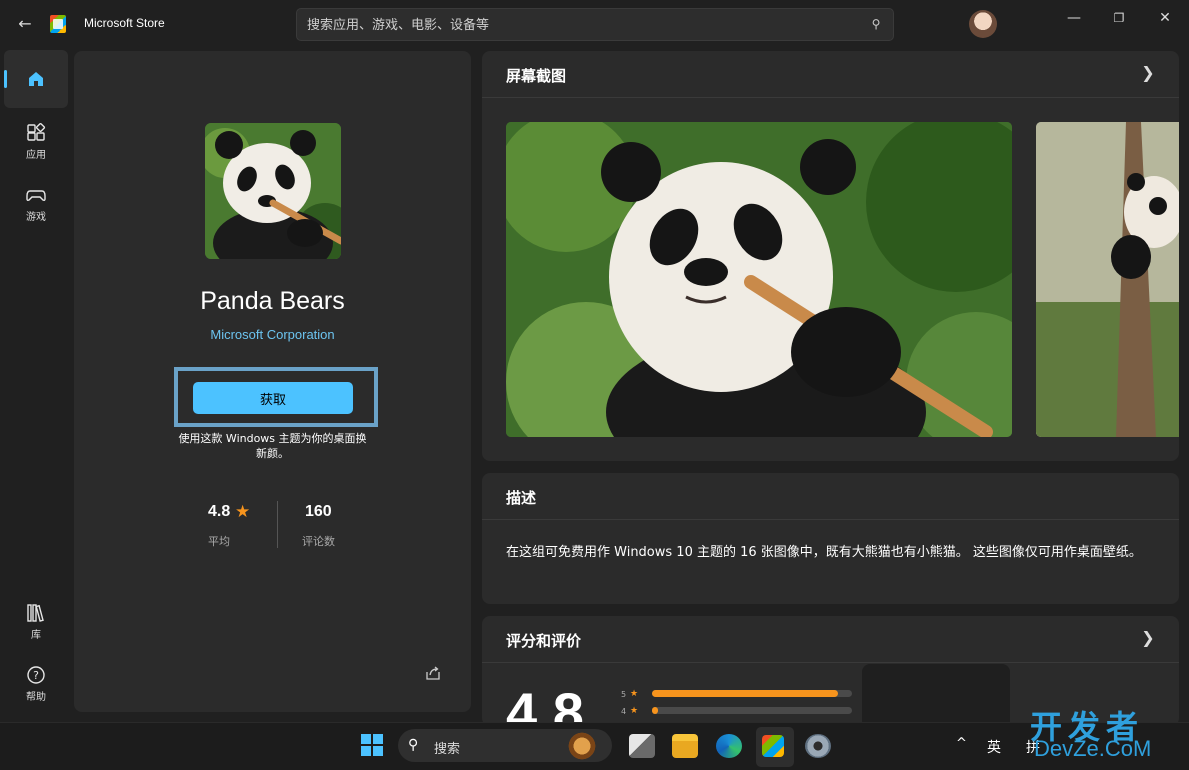 The height and width of the screenshot is (770, 1189). Describe the element at coordinates (318, 511) in the screenshot. I see `review-count: 160` at that location.